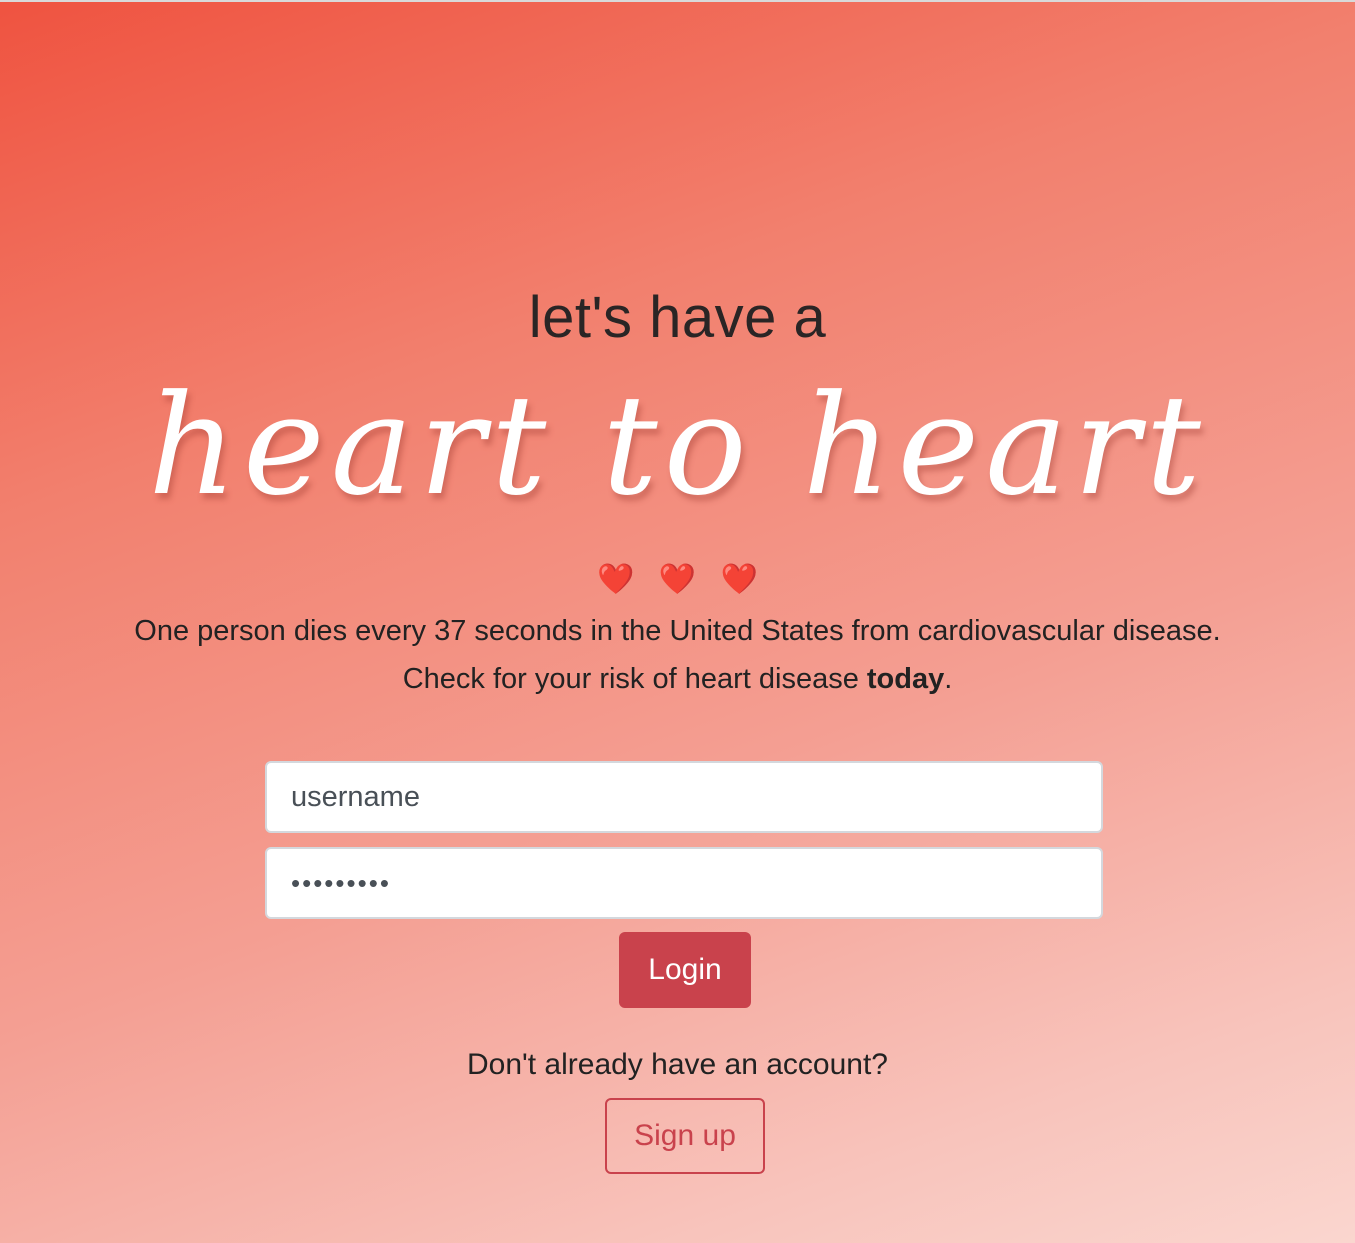  I want to click on signup-button: Sign up, so click(685, 1136).